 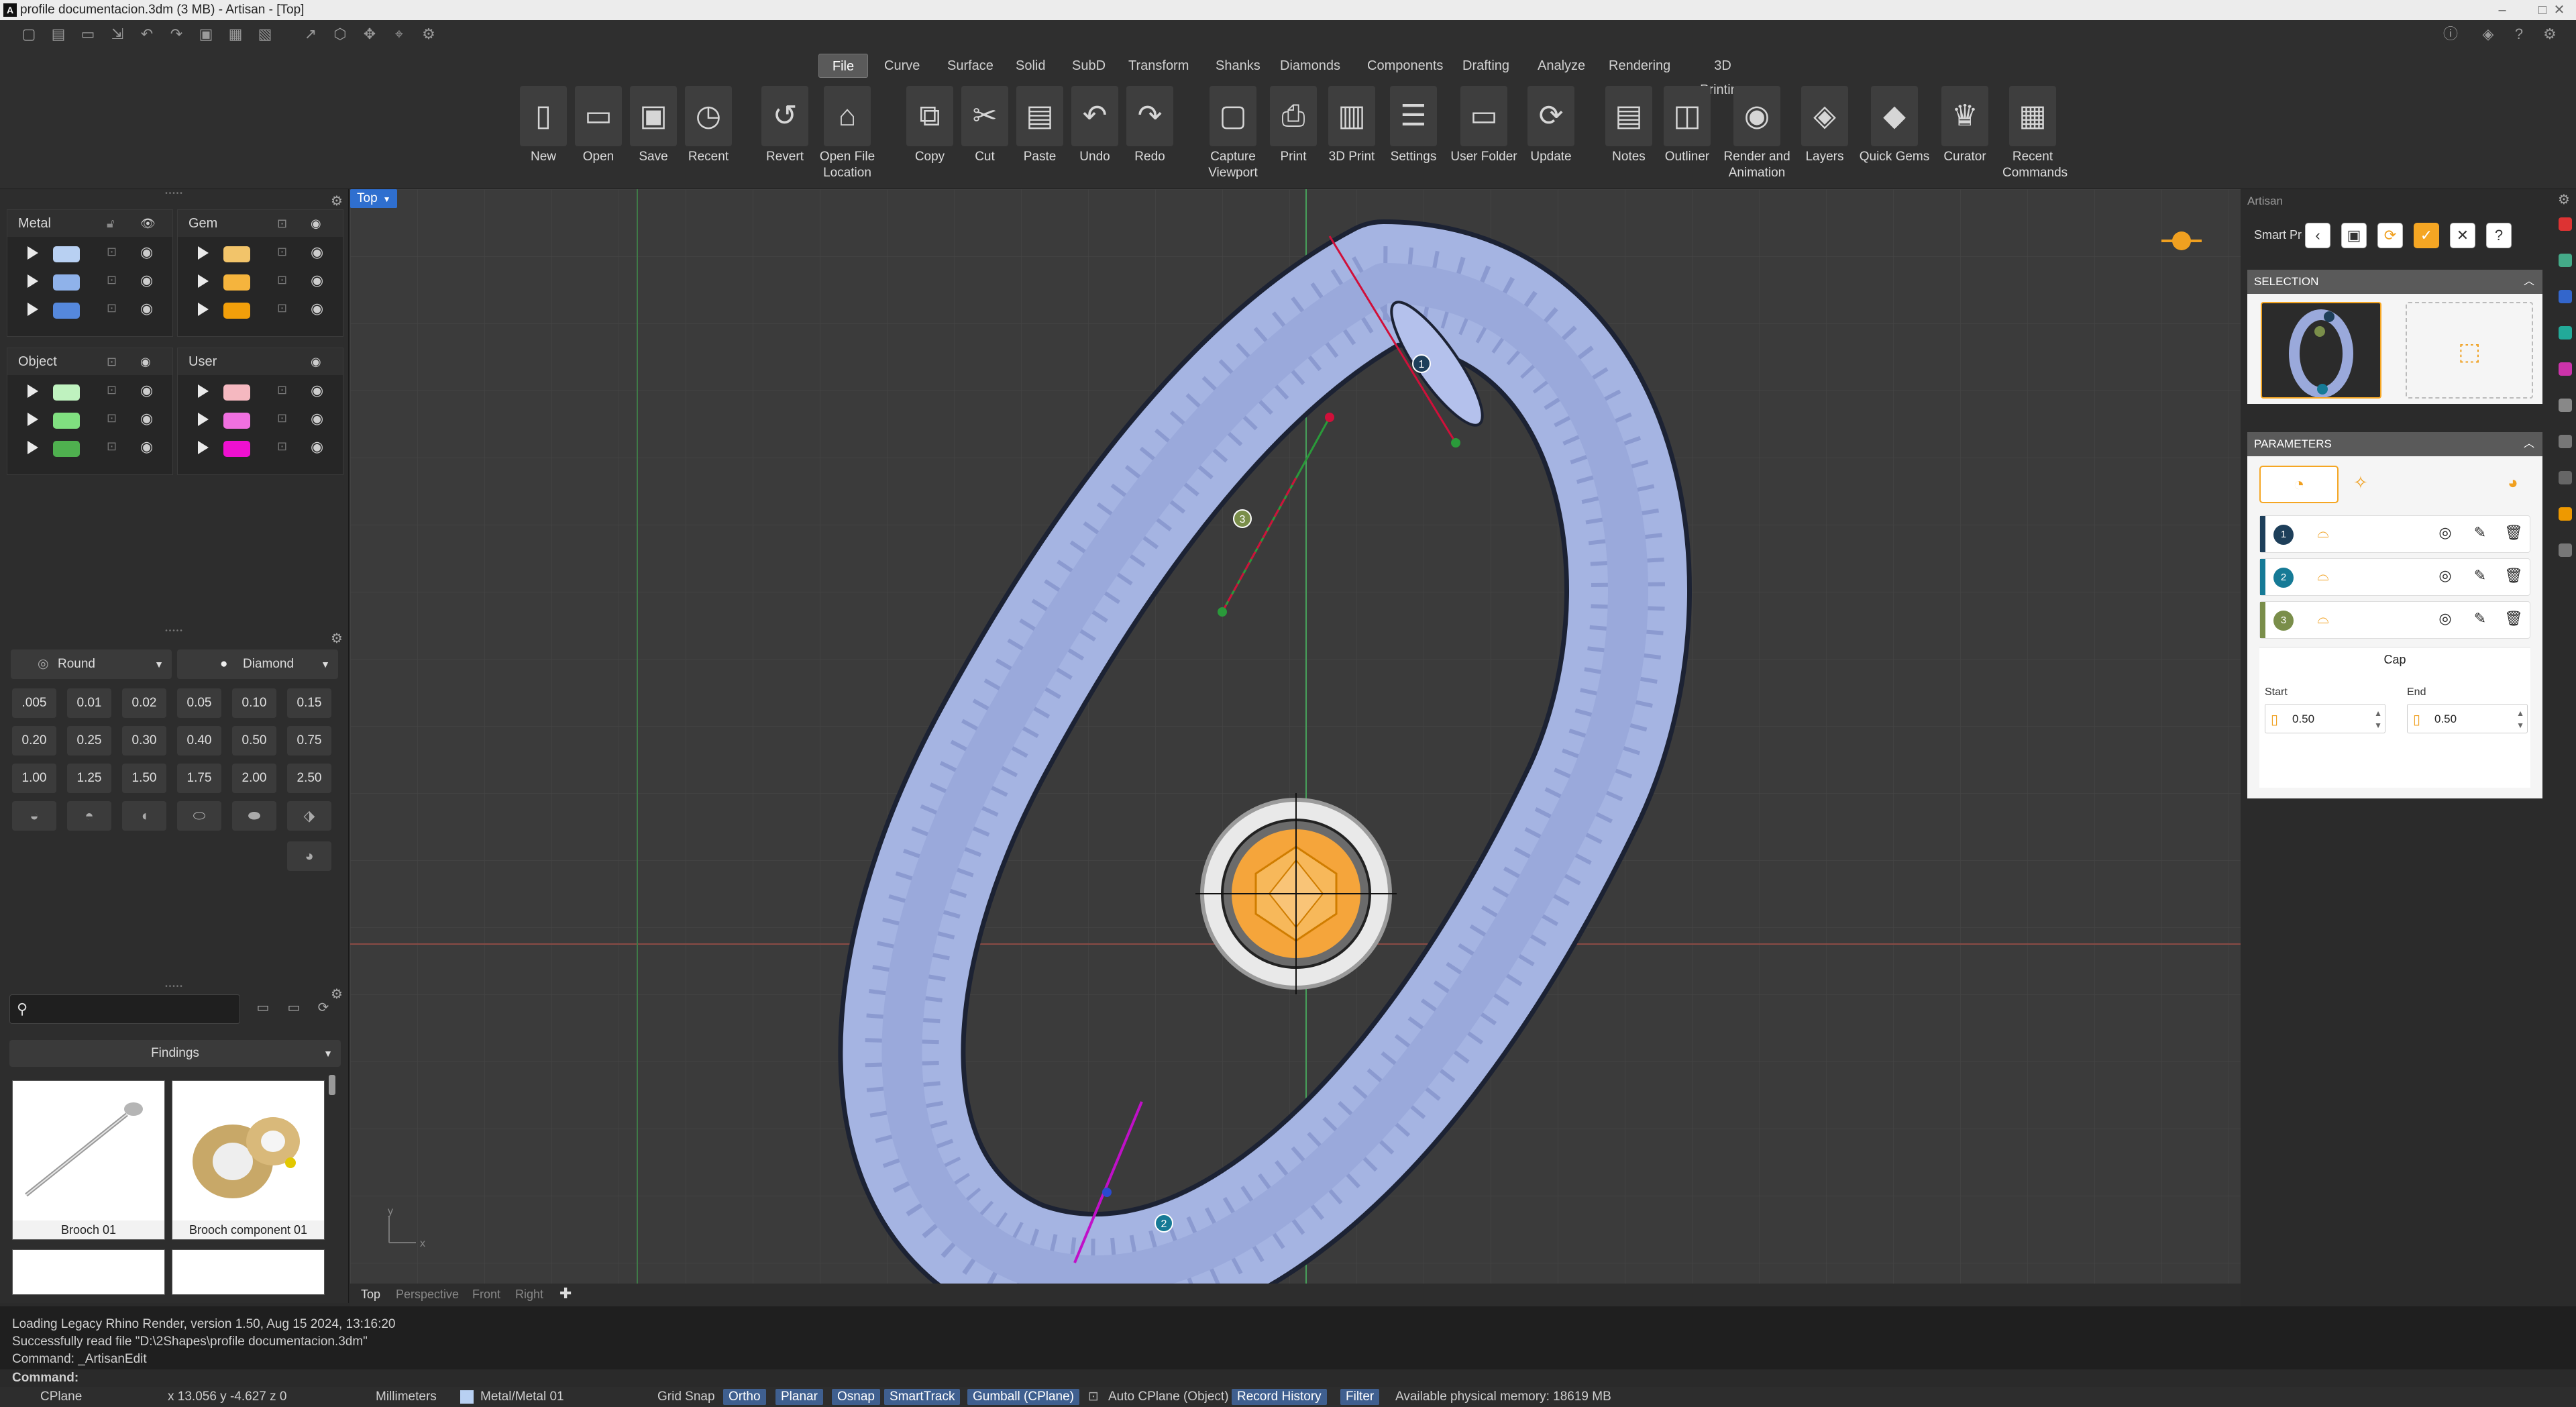 I want to click on cancel-button: ✕, so click(x=2462, y=235).